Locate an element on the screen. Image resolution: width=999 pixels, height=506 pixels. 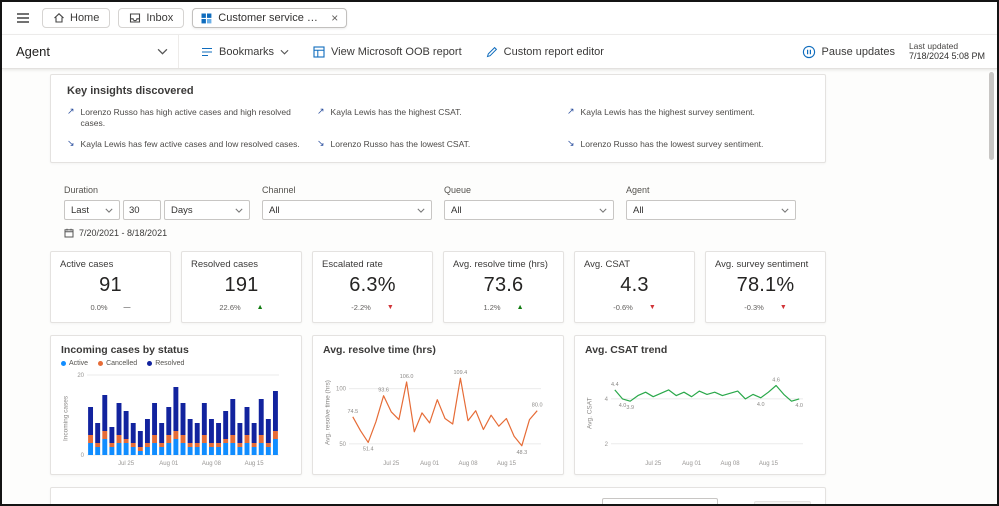
pause-updates-button: Pause updates is located at coordinates (848, 52).